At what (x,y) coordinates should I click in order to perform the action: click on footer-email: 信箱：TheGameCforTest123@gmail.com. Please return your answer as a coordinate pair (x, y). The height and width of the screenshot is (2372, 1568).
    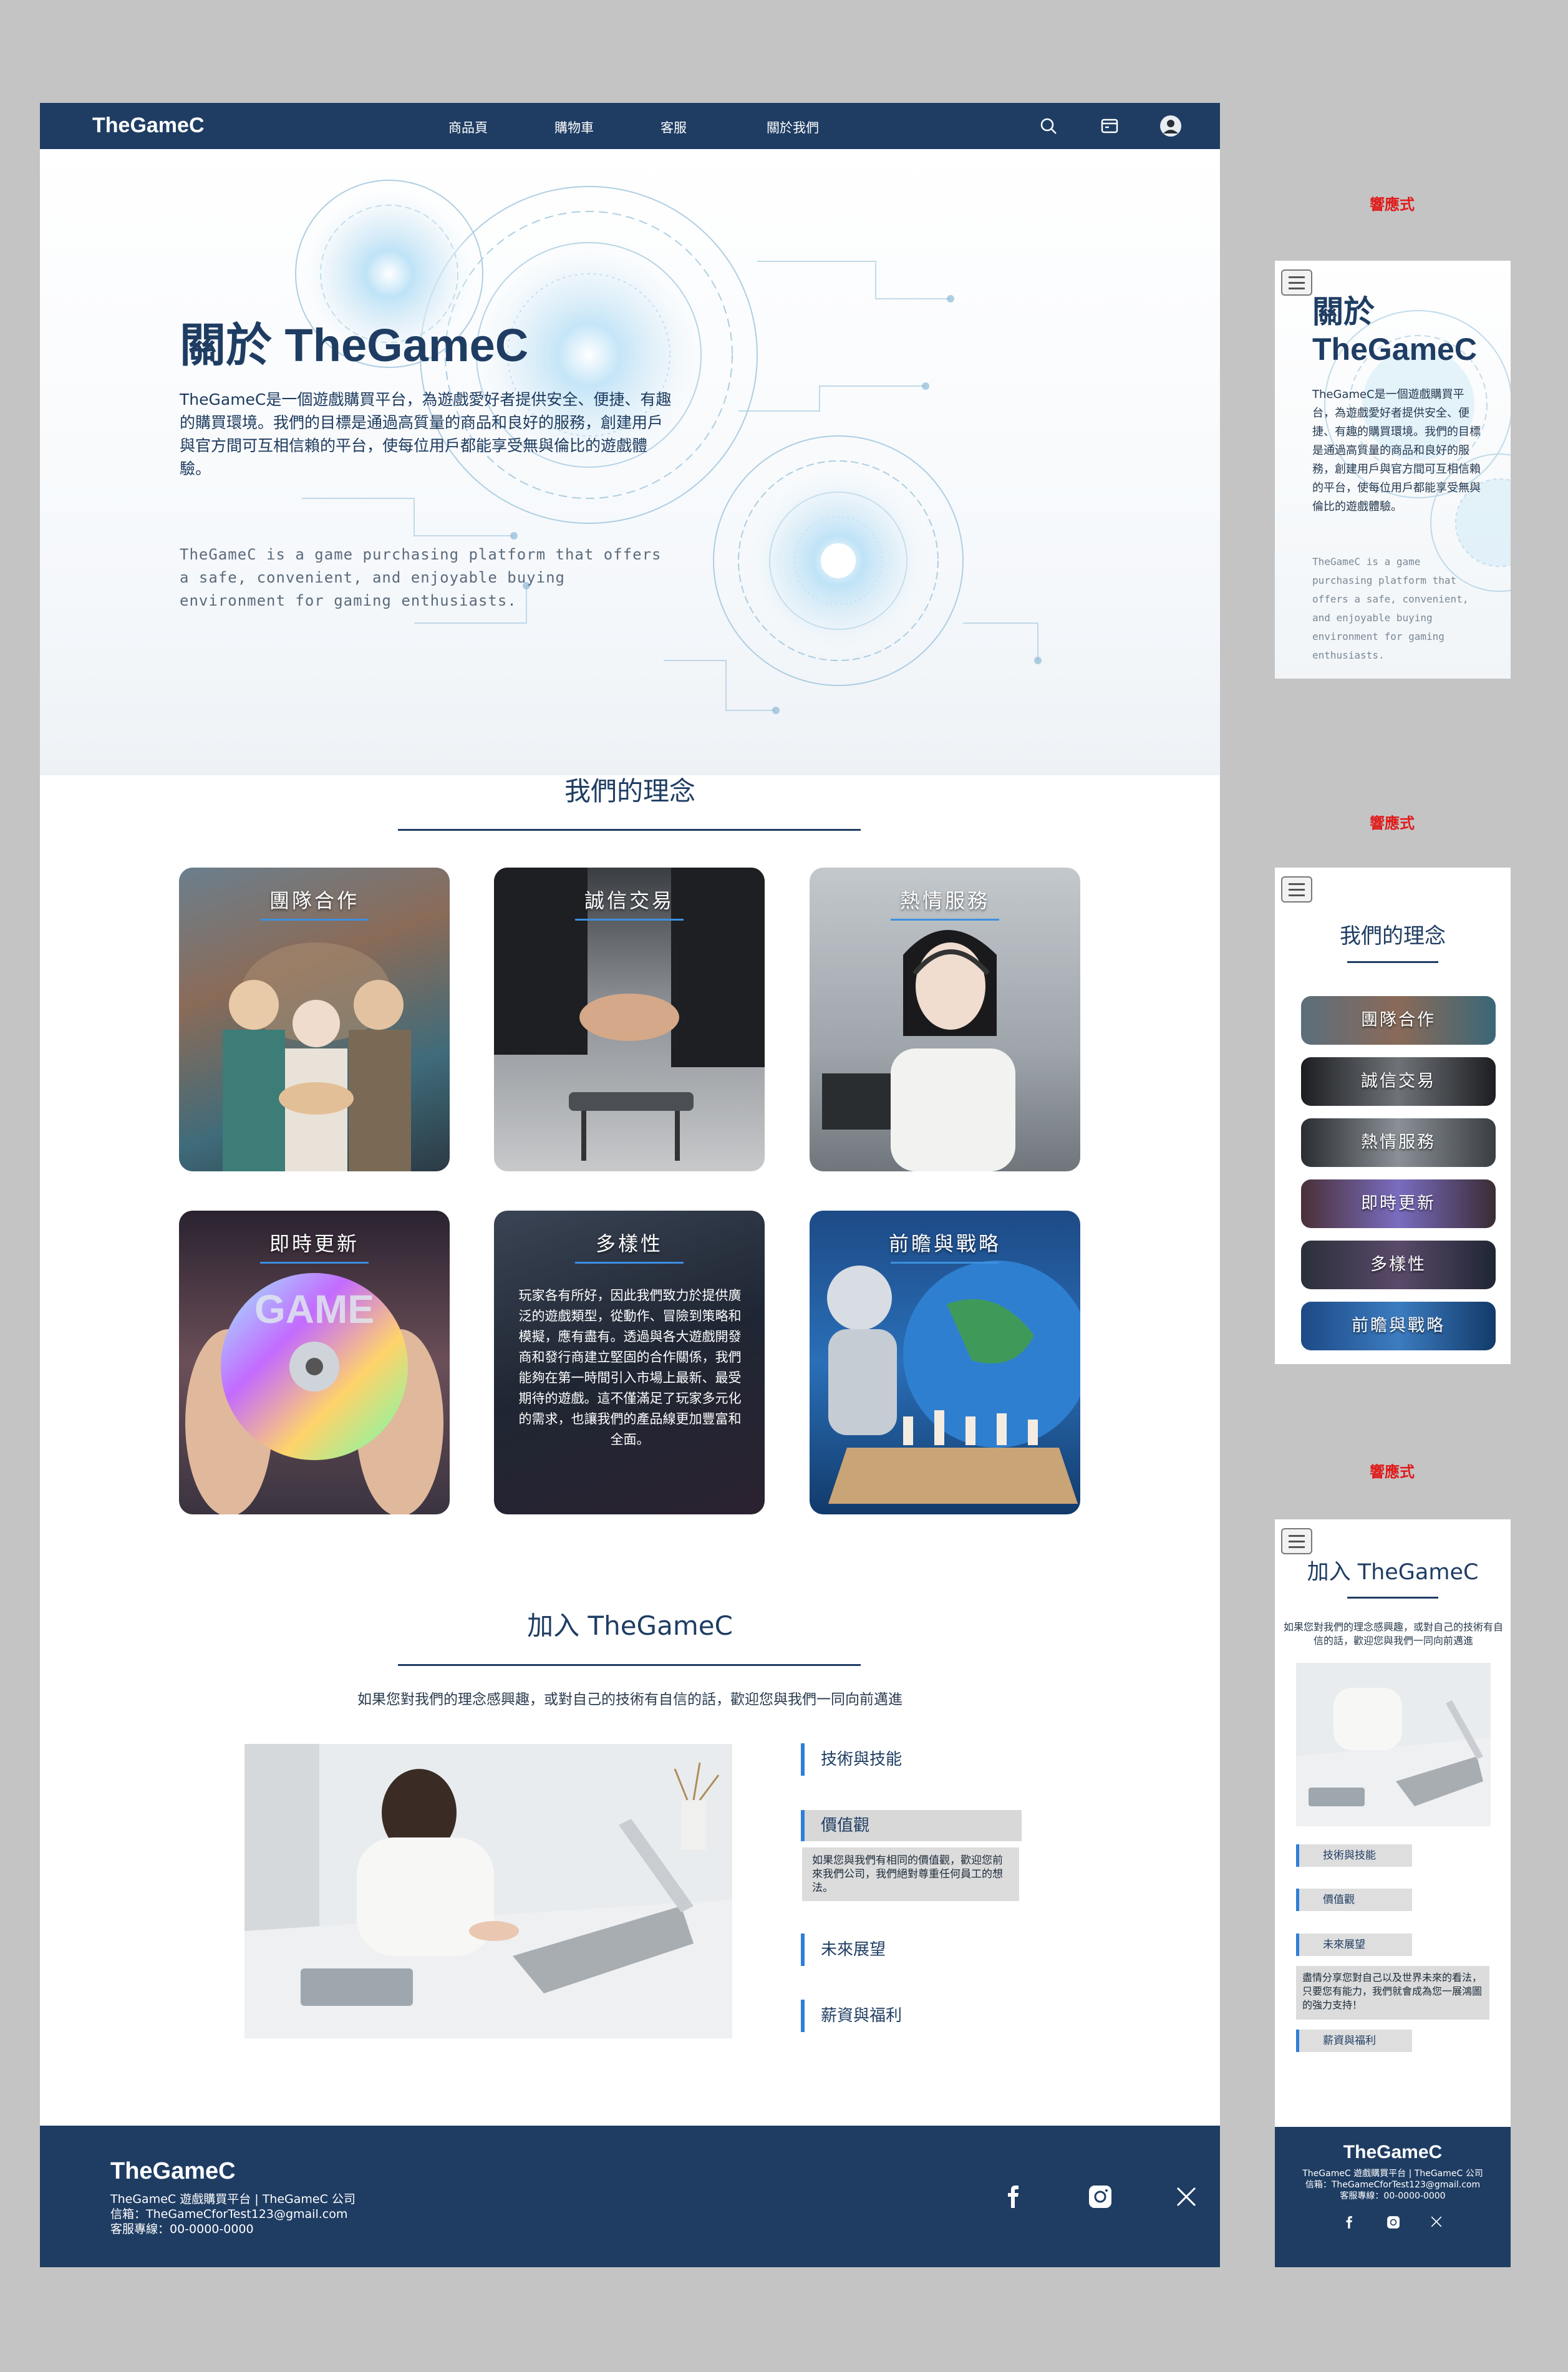
    Looking at the image, I should click on (233, 2214).